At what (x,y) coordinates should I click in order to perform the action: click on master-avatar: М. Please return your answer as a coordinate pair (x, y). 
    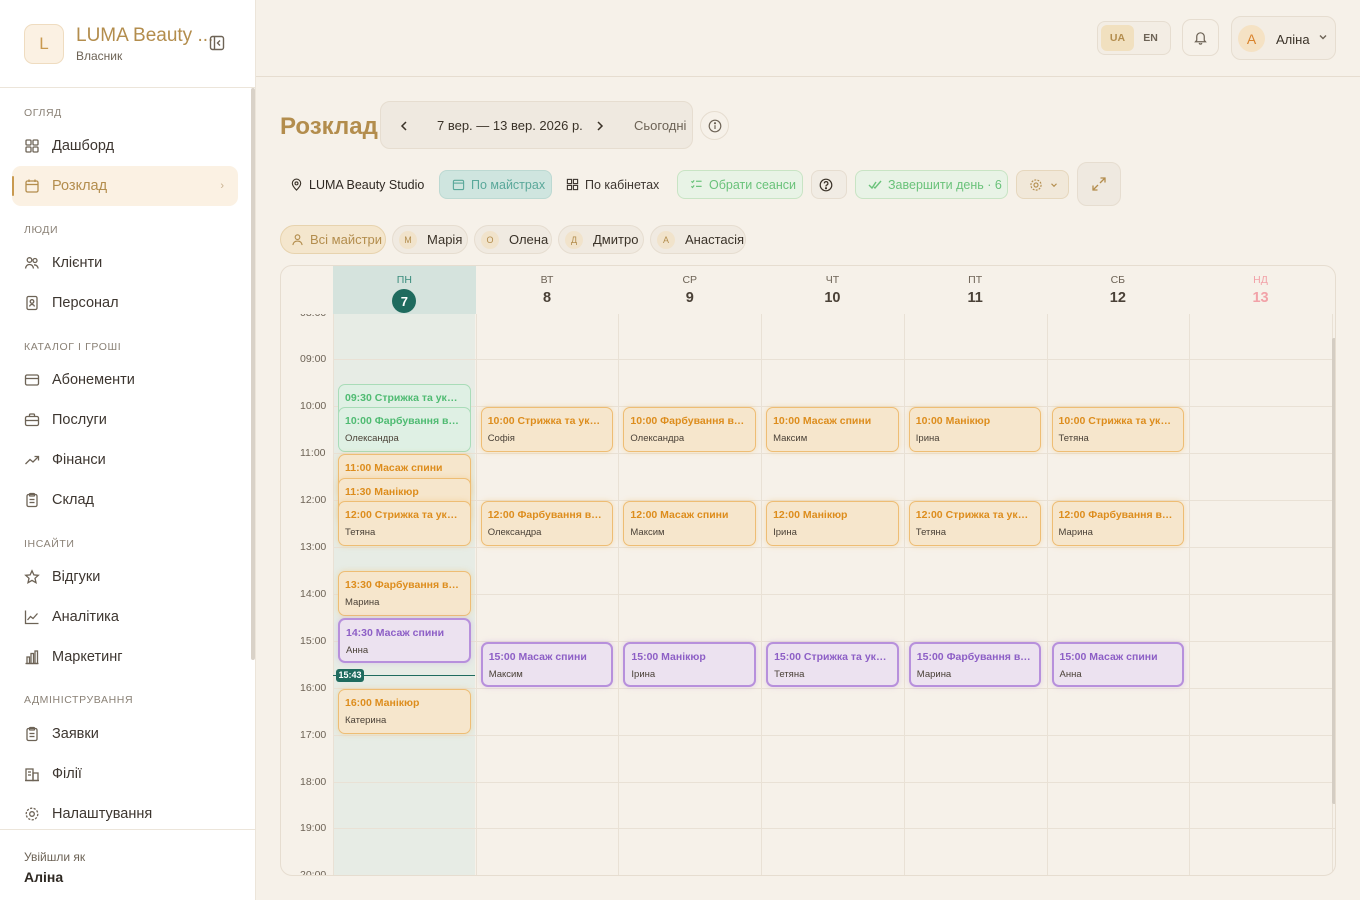
    Looking at the image, I should click on (408, 239).